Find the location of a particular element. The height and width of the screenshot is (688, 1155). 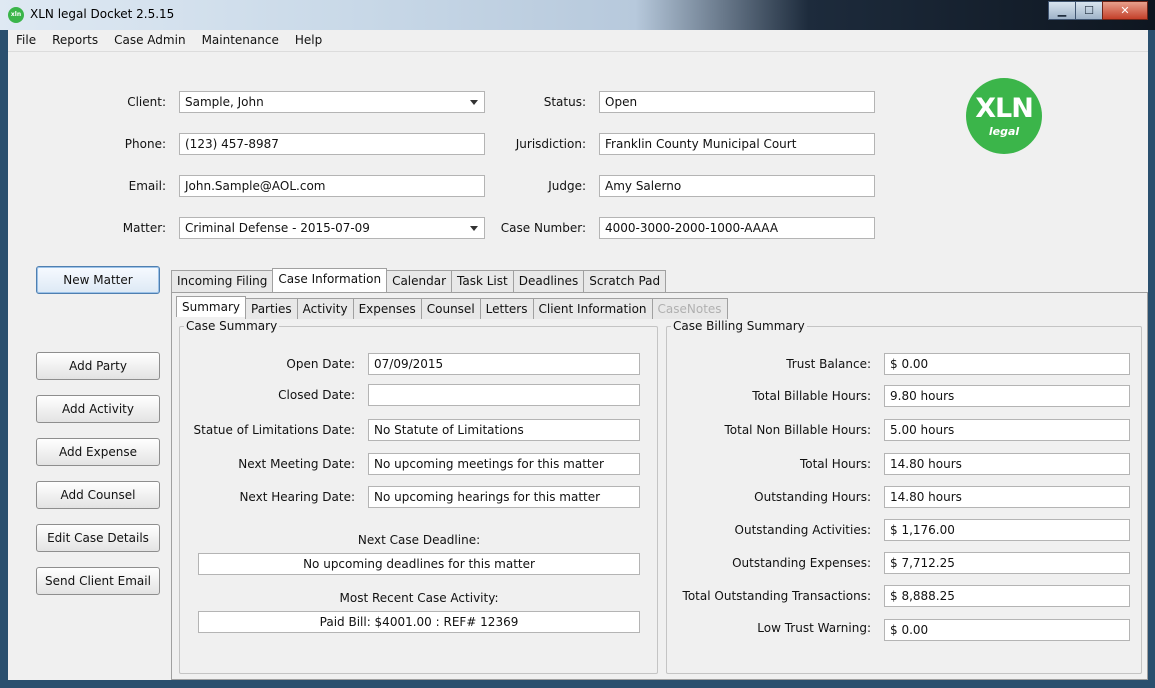

new-matter-button: New Matter is located at coordinates (98, 280).